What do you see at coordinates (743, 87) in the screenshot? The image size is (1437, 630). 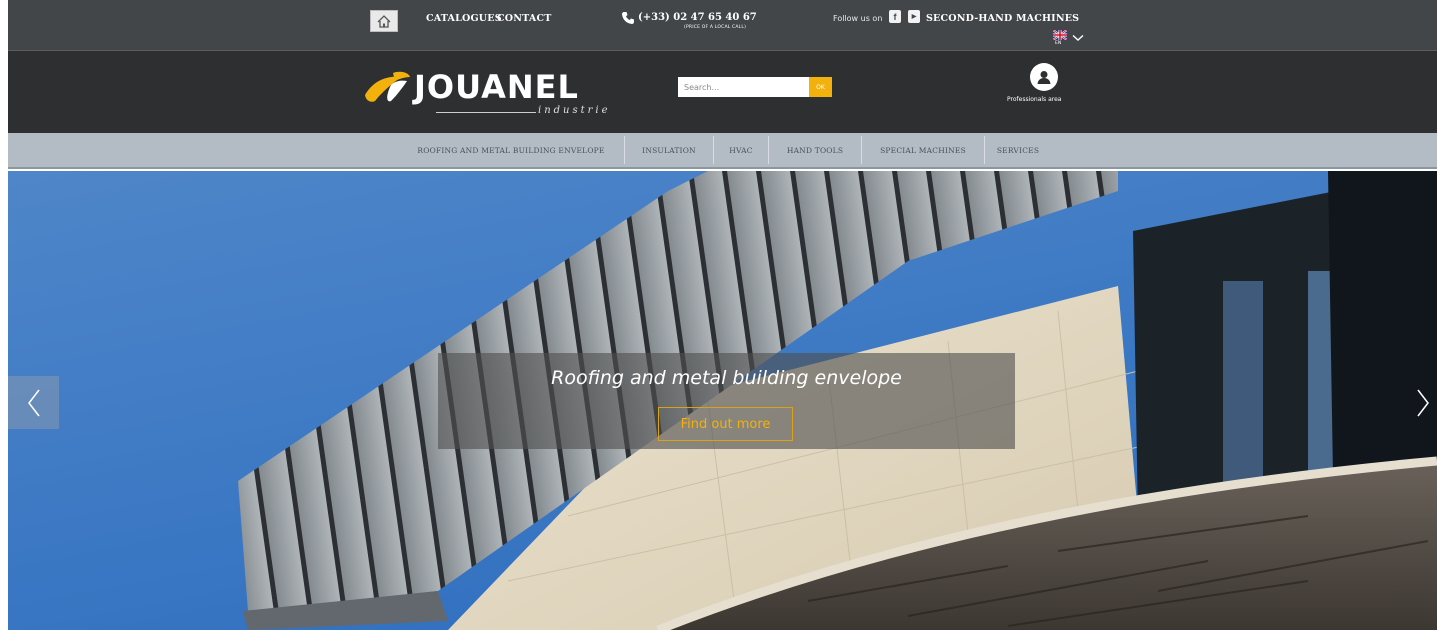 I see `search-input` at bounding box center [743, 87].